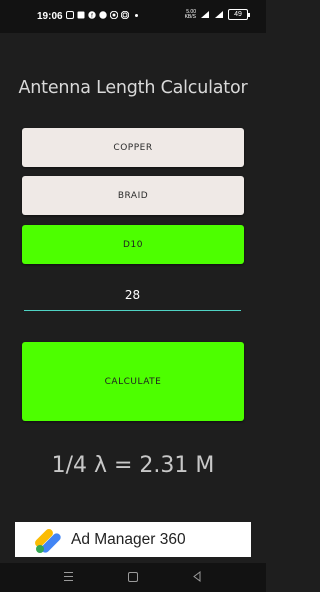  I want to click on app-icon, so click(114, 15).